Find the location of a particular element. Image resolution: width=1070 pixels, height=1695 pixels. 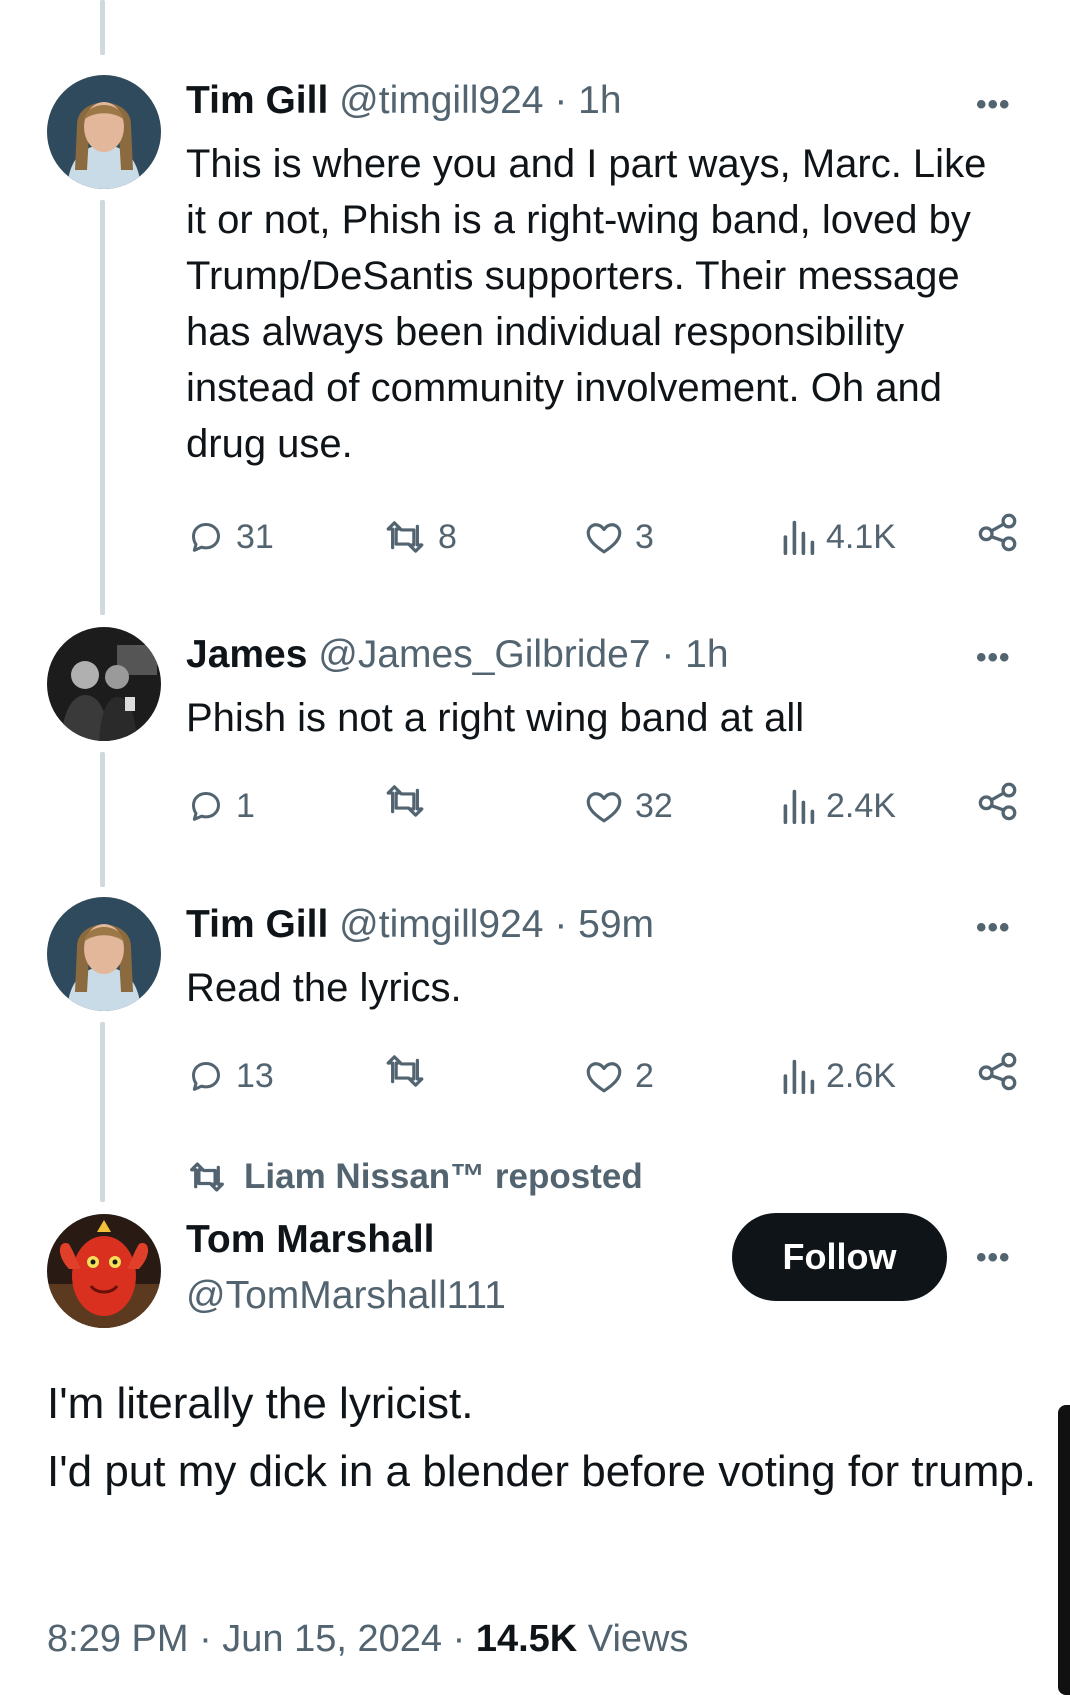

repost-notice: Liam Nissan™ reposted is located at coordinates (414, 1177).